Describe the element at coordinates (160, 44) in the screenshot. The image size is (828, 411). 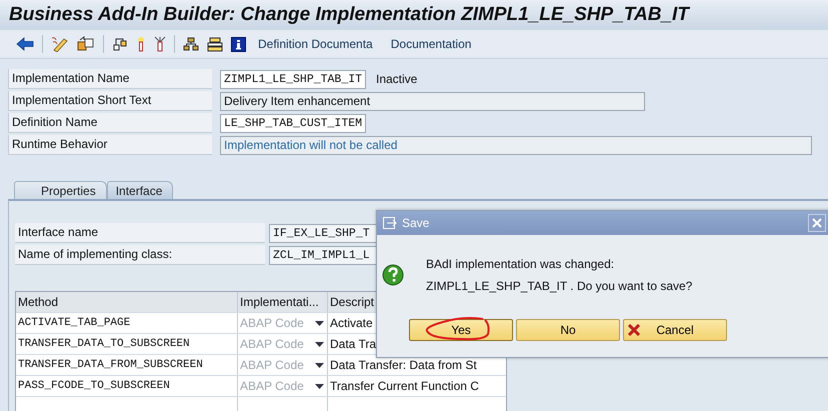
I see `antenna-icon` at that location.